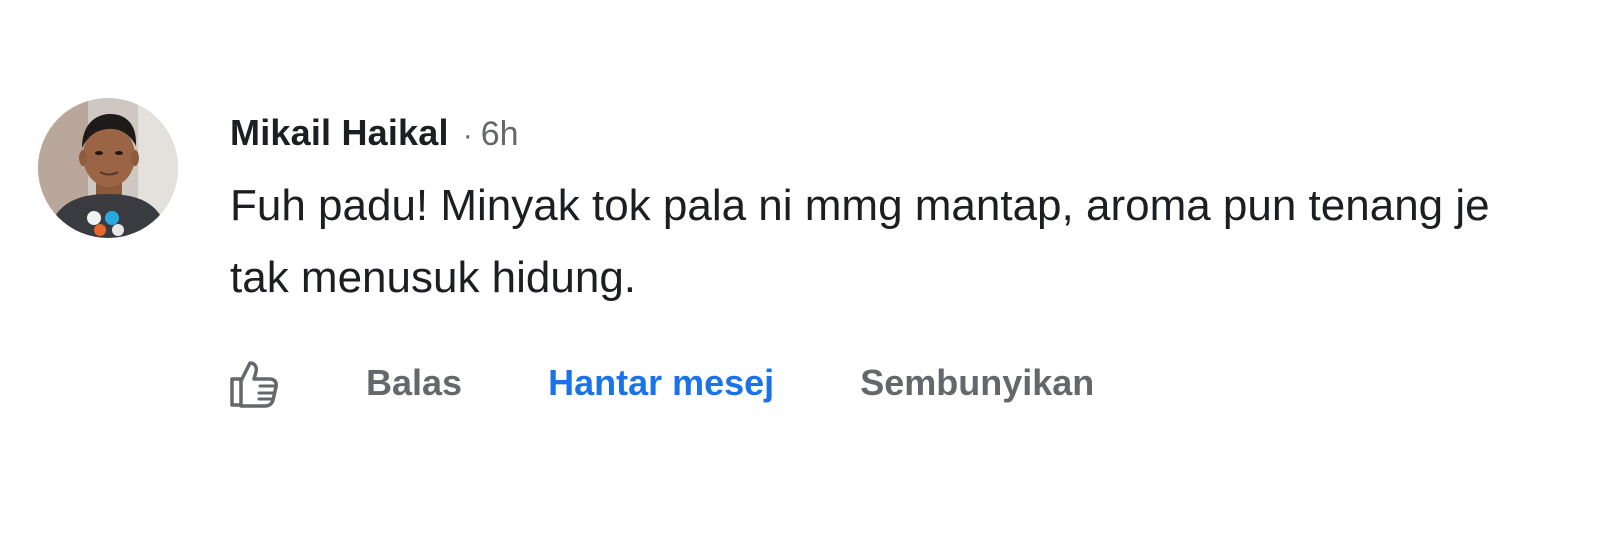 The width and height of the screenshot is (1600, 533). What do you see at coordinates (414, 383) in the screenshot?
I see `reply-button: Balas` at bounding box center [414, 383].